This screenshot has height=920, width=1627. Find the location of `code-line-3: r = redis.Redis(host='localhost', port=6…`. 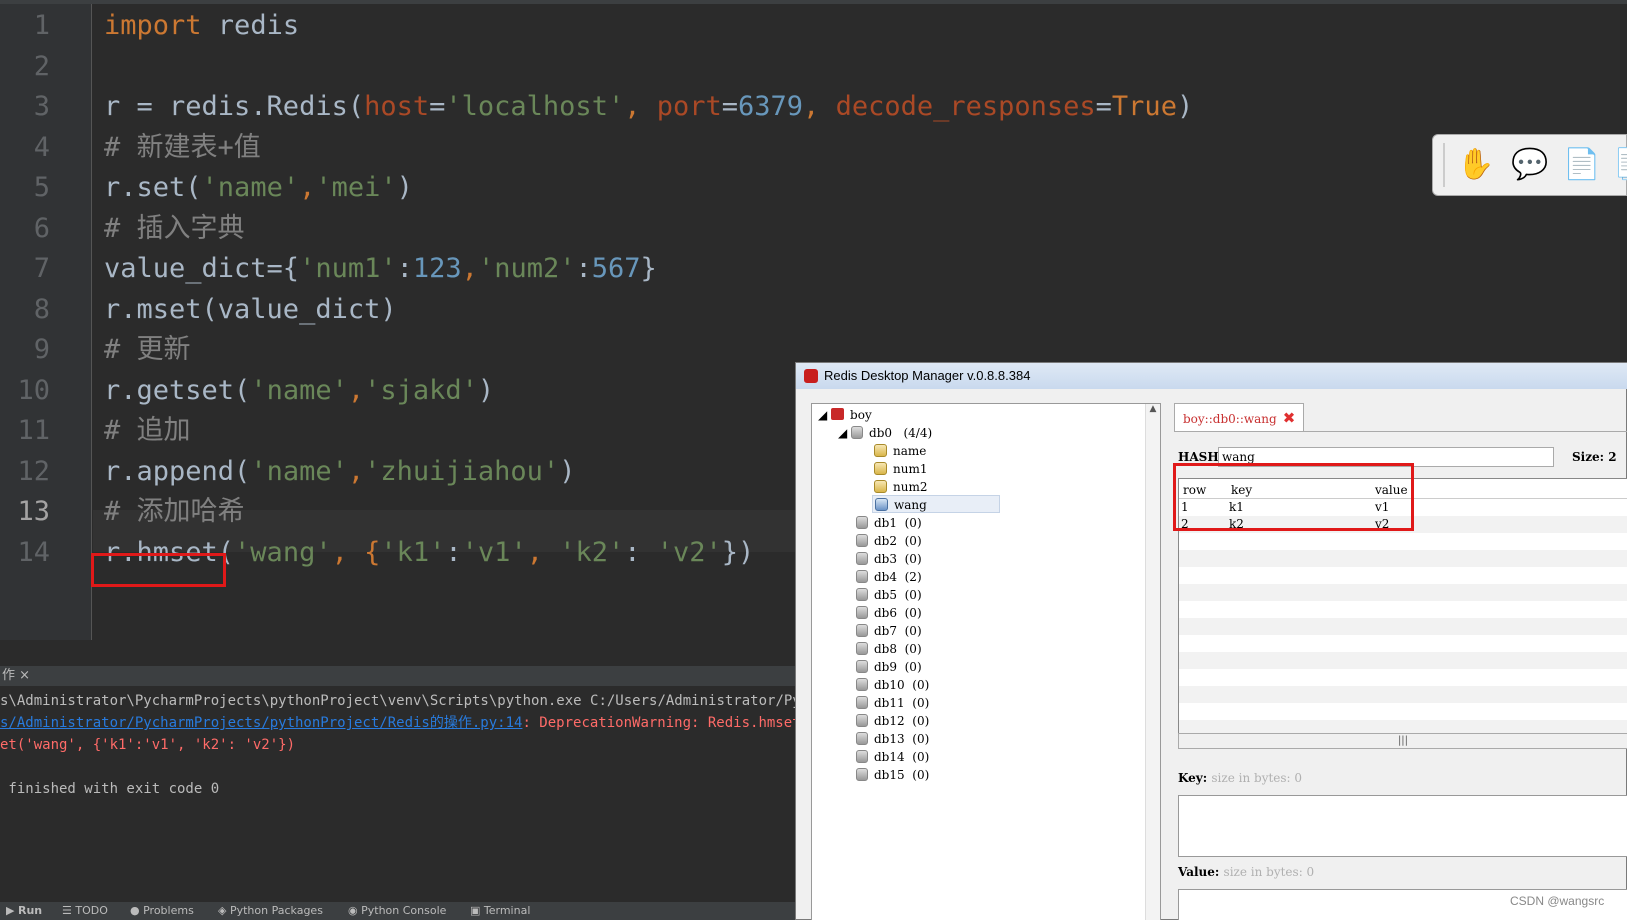

code-line-3: r = redis.Redis(host='localhost', port=6… is located at coordinates (648, 107).